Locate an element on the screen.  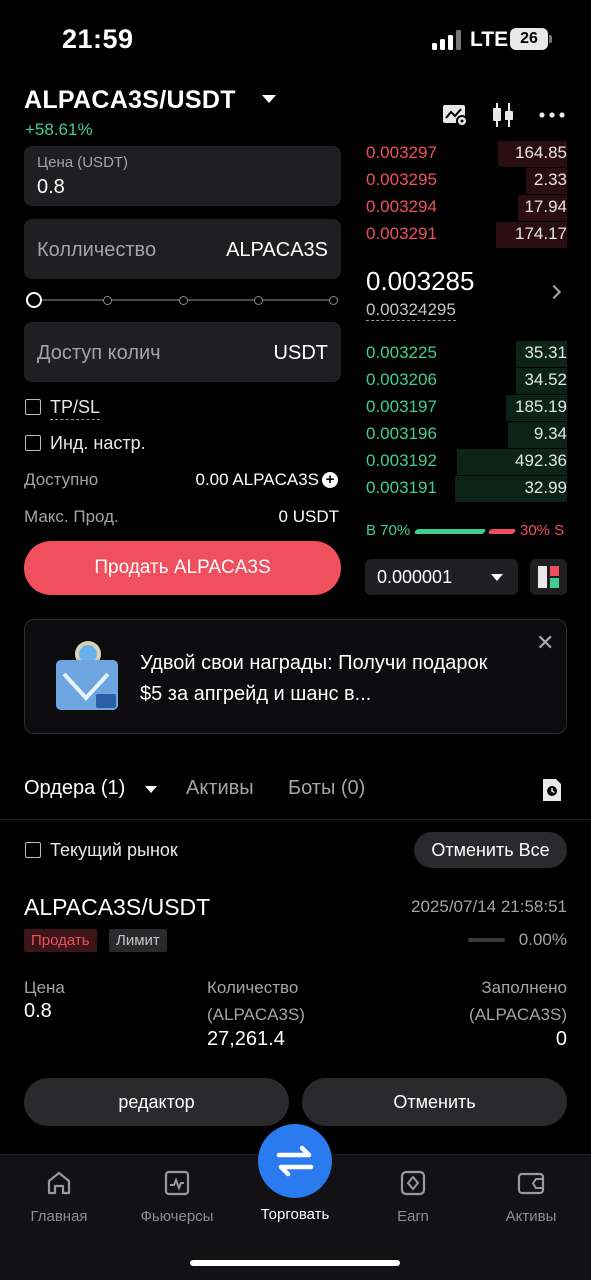
swap-icon is located at coordinates (295, 1161).